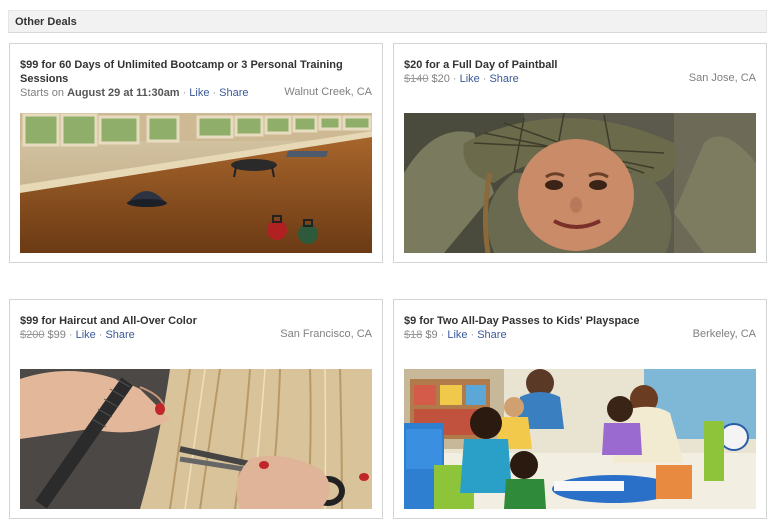 The height and width of the screenshot is (528, 775). What do you see at coordinates (724, 334) in the screenshot?
I see `deal-location: Berkeley, CA` at bounding box center [724, 334].